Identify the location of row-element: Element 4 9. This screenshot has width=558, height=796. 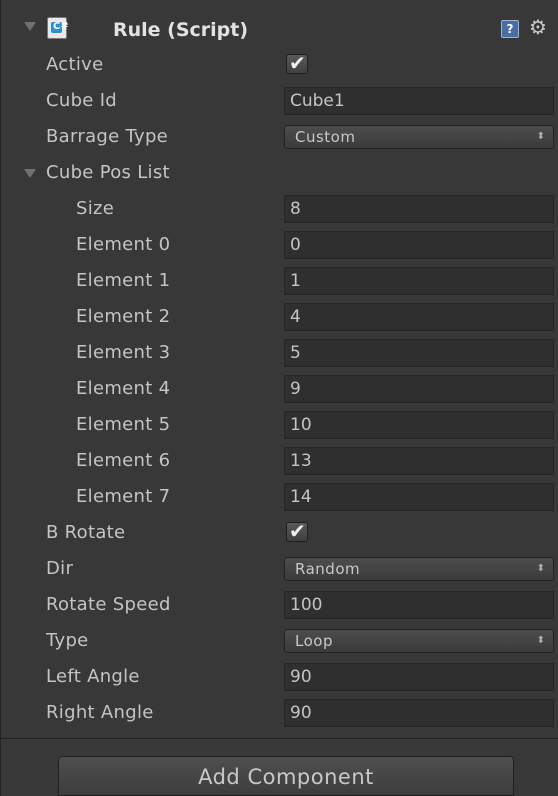
(279, 389).